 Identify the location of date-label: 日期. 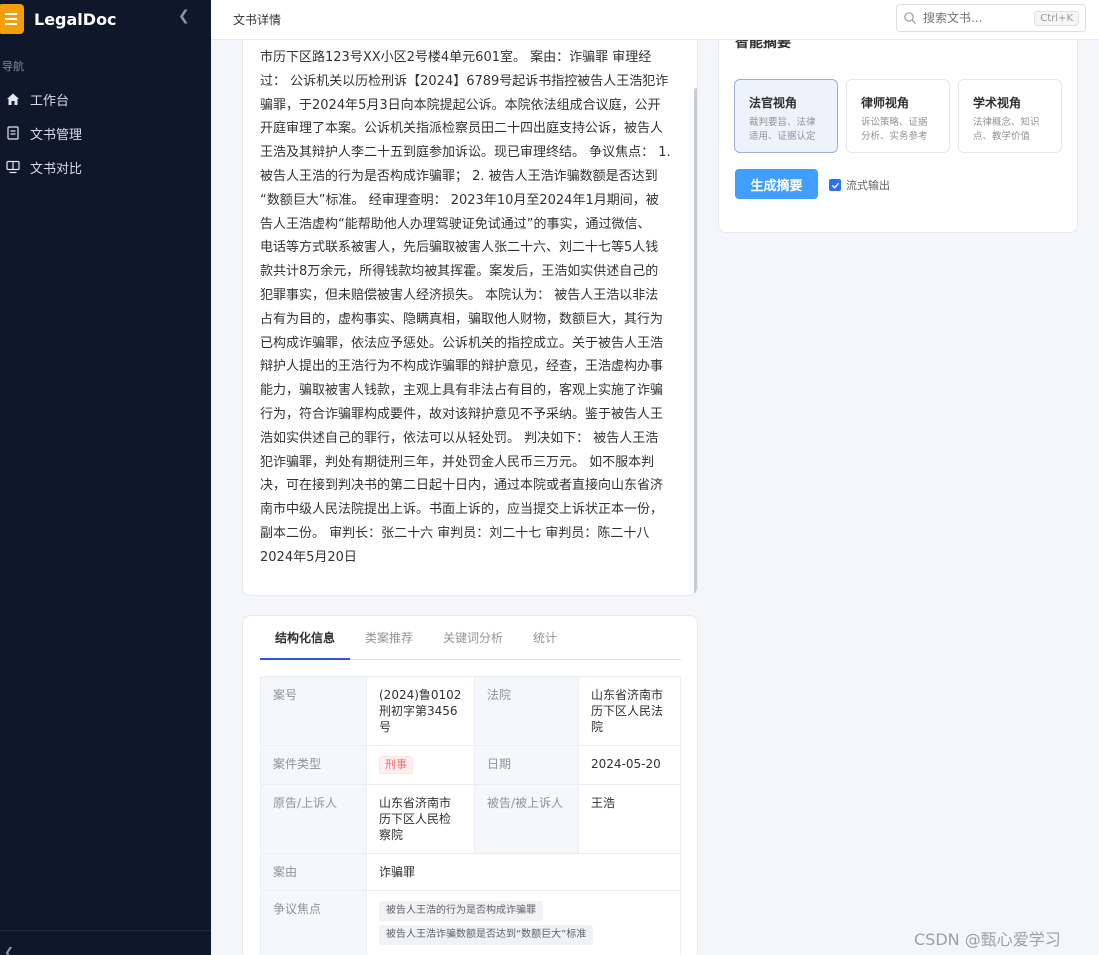
(526, 765).